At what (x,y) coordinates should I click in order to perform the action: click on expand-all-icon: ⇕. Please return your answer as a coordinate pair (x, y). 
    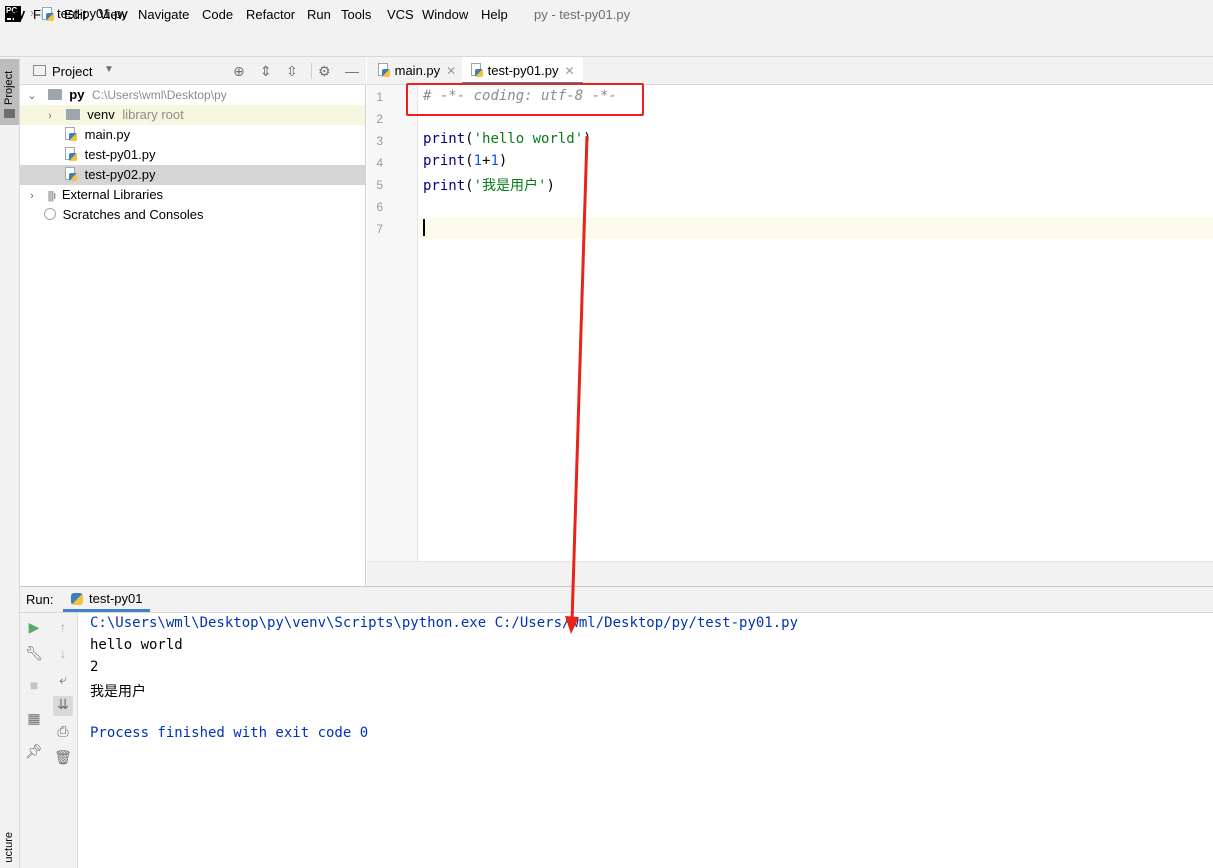
    Looking at the image, I should click on (266, 71).